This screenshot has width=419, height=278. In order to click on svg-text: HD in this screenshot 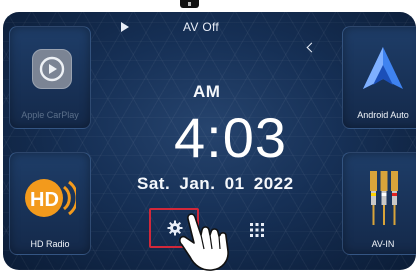, I will do `click(44, 200)`.